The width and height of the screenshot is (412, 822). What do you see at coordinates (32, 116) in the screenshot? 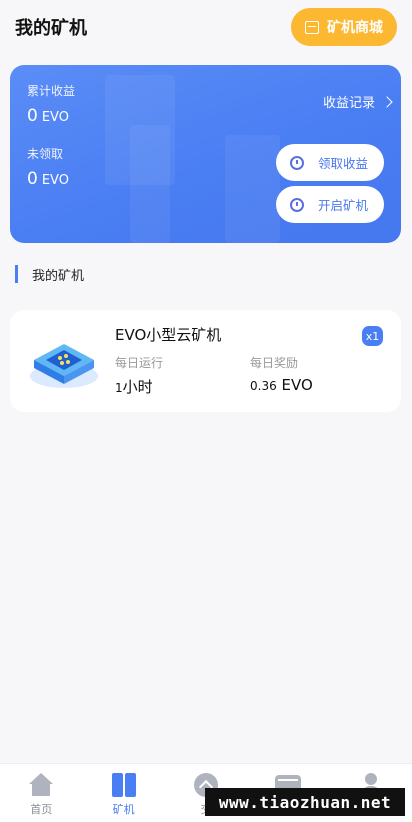
I see `total-earnings-number: 0` at bounding box center [32, 116].